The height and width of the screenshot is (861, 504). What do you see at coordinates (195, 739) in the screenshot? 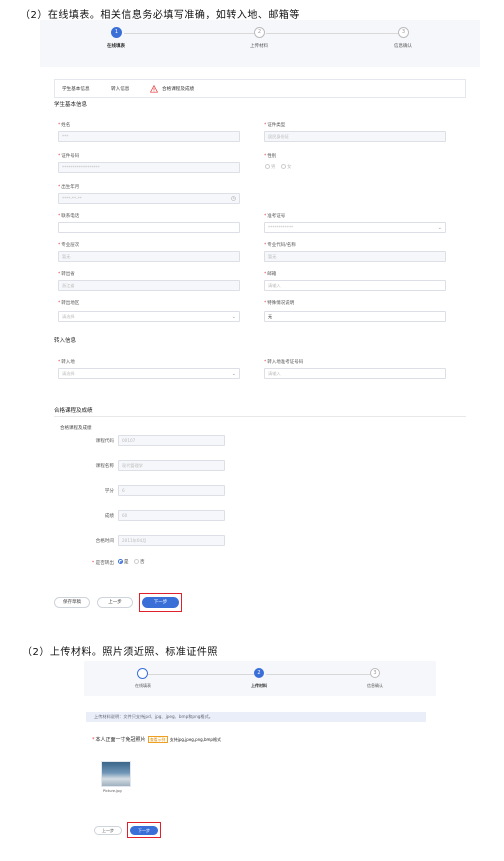
I see `format-hint: 支持jpg,jpeg,png,bmp格式` at bounding box center [195, 739].